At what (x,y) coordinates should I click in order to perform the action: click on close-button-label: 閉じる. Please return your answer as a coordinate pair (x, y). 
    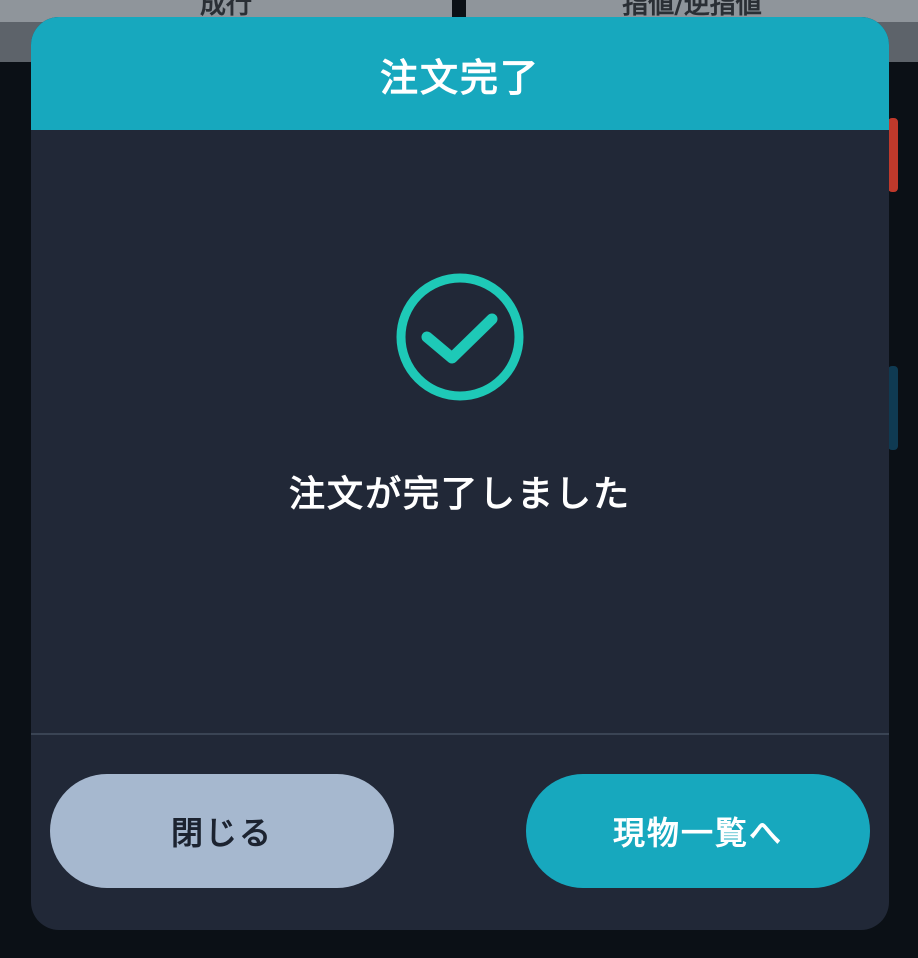
    Looking at the image, I should click on (221, 833).